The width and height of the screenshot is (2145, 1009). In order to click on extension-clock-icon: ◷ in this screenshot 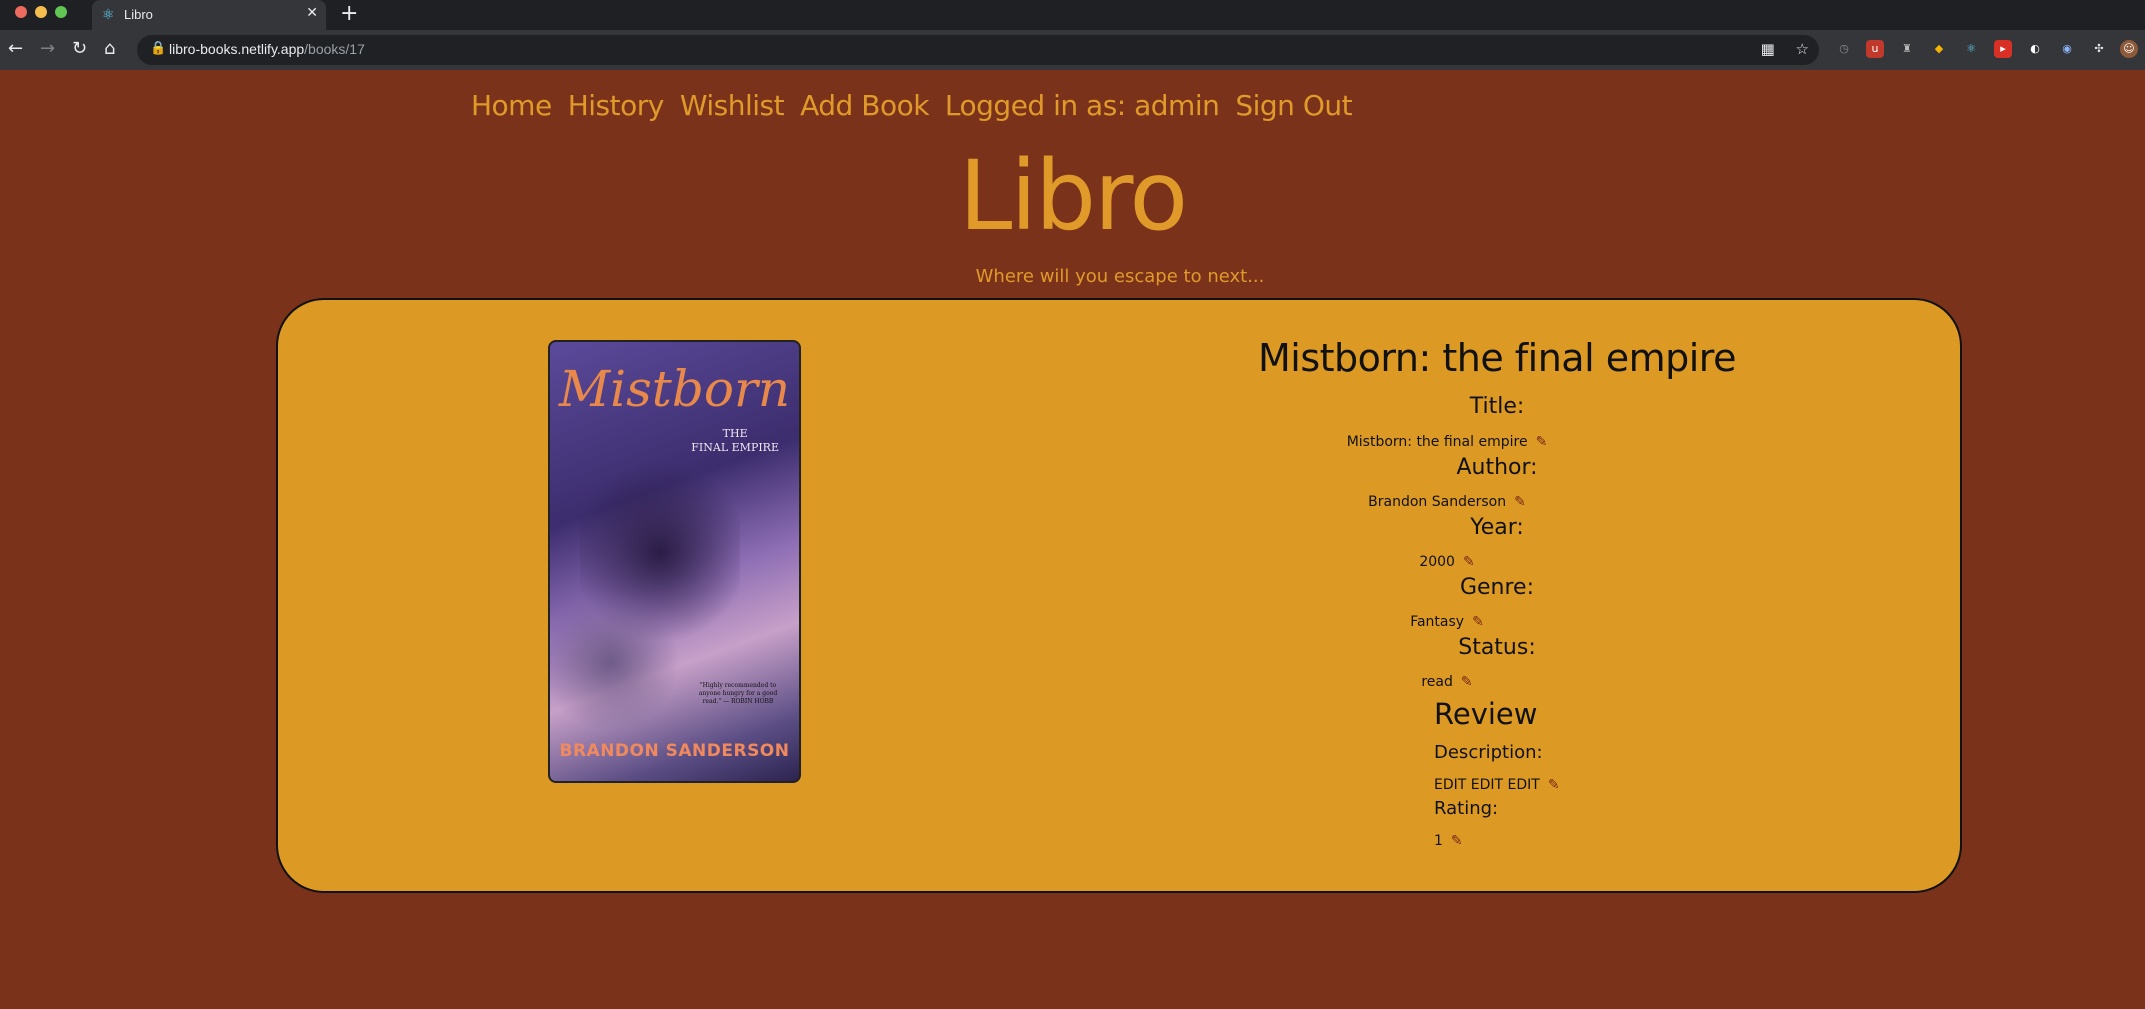, I will do `click(1844, 49)`.